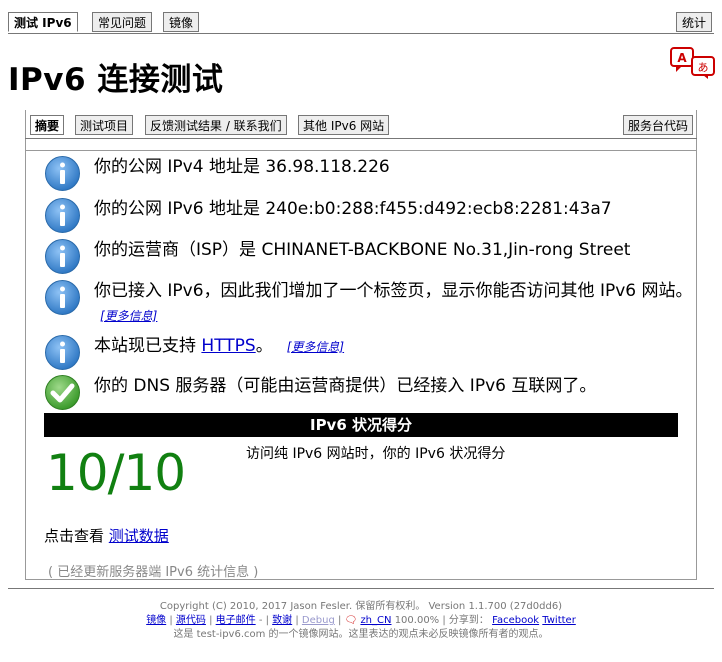  I want to click on share-facebook-link: Facebook, so click(515, 620).